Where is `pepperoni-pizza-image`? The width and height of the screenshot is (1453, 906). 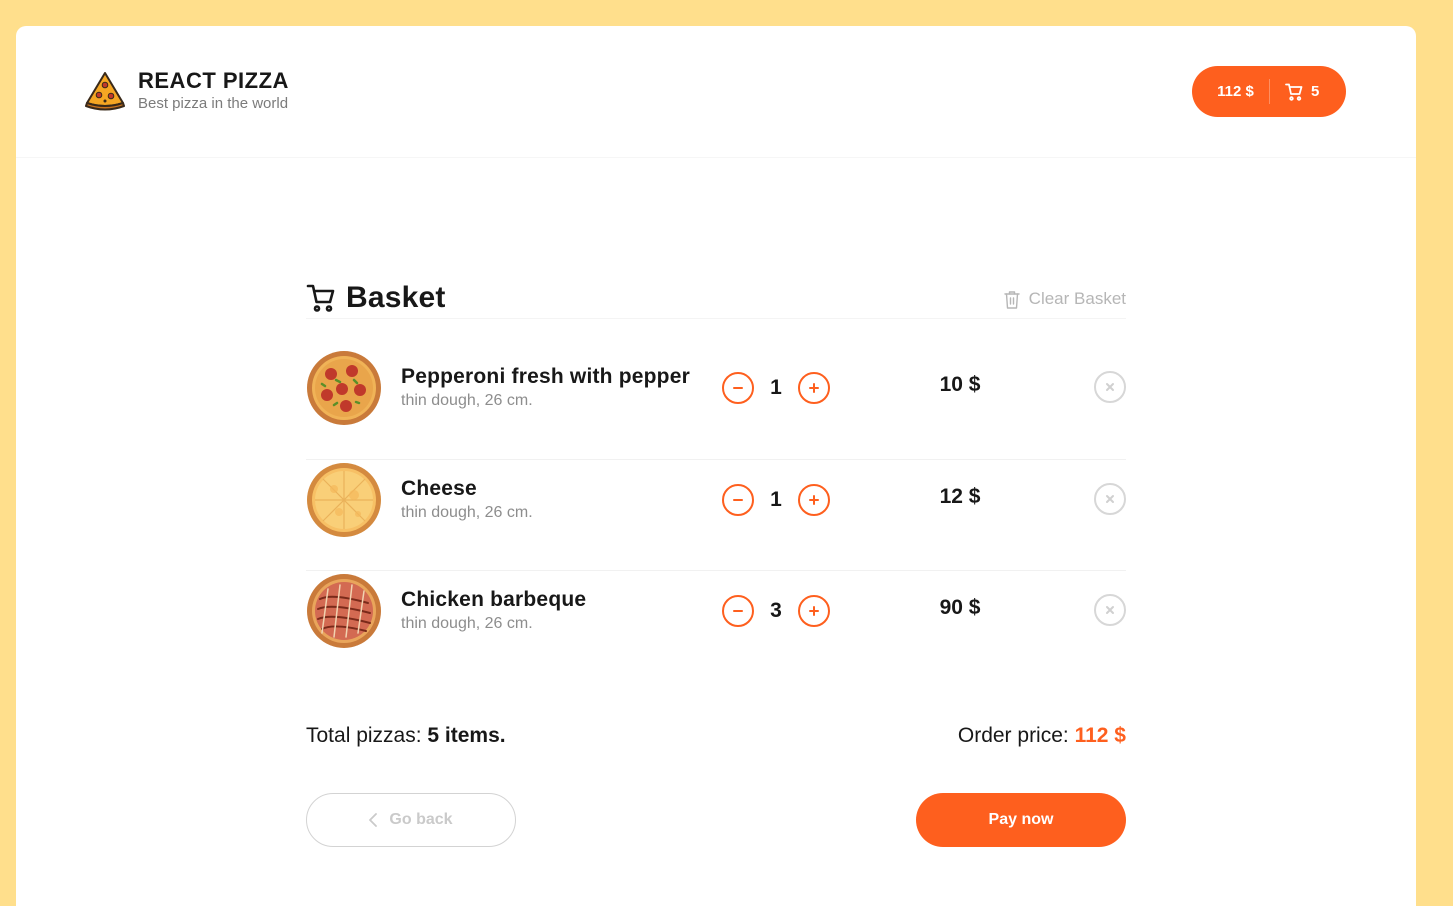
pepperoni-pizza-image is located at coordinates (344, 388).